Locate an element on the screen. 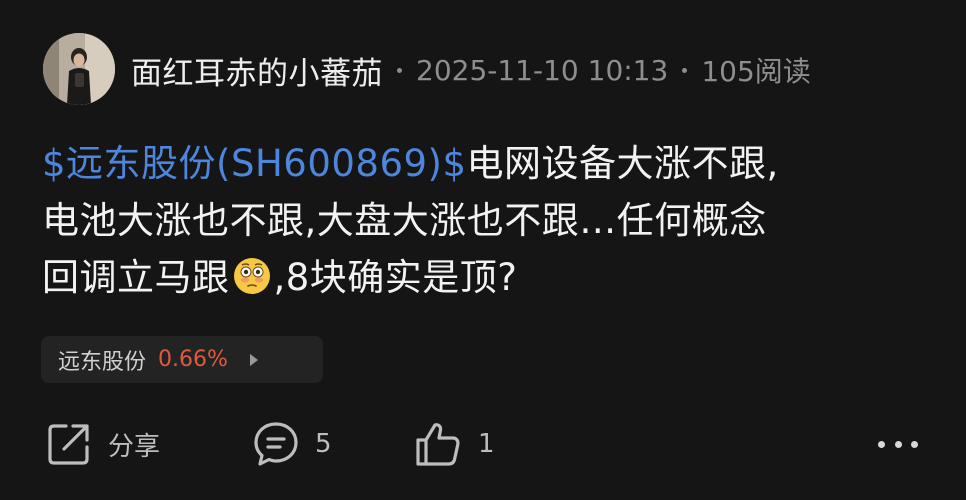 This screenshot has width=966, height=500. post-line-2: 电池大涨也不跟,大盘大涨也不跟…任何概念 is located at coordinates (404, 220).